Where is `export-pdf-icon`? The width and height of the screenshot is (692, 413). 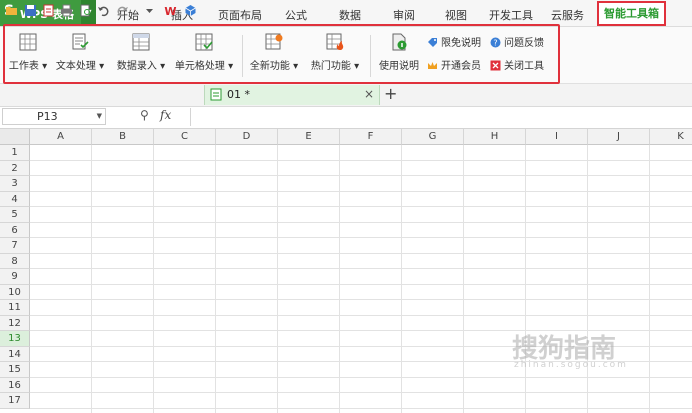
export-pdf-icon is located at coordinates (48, 10).